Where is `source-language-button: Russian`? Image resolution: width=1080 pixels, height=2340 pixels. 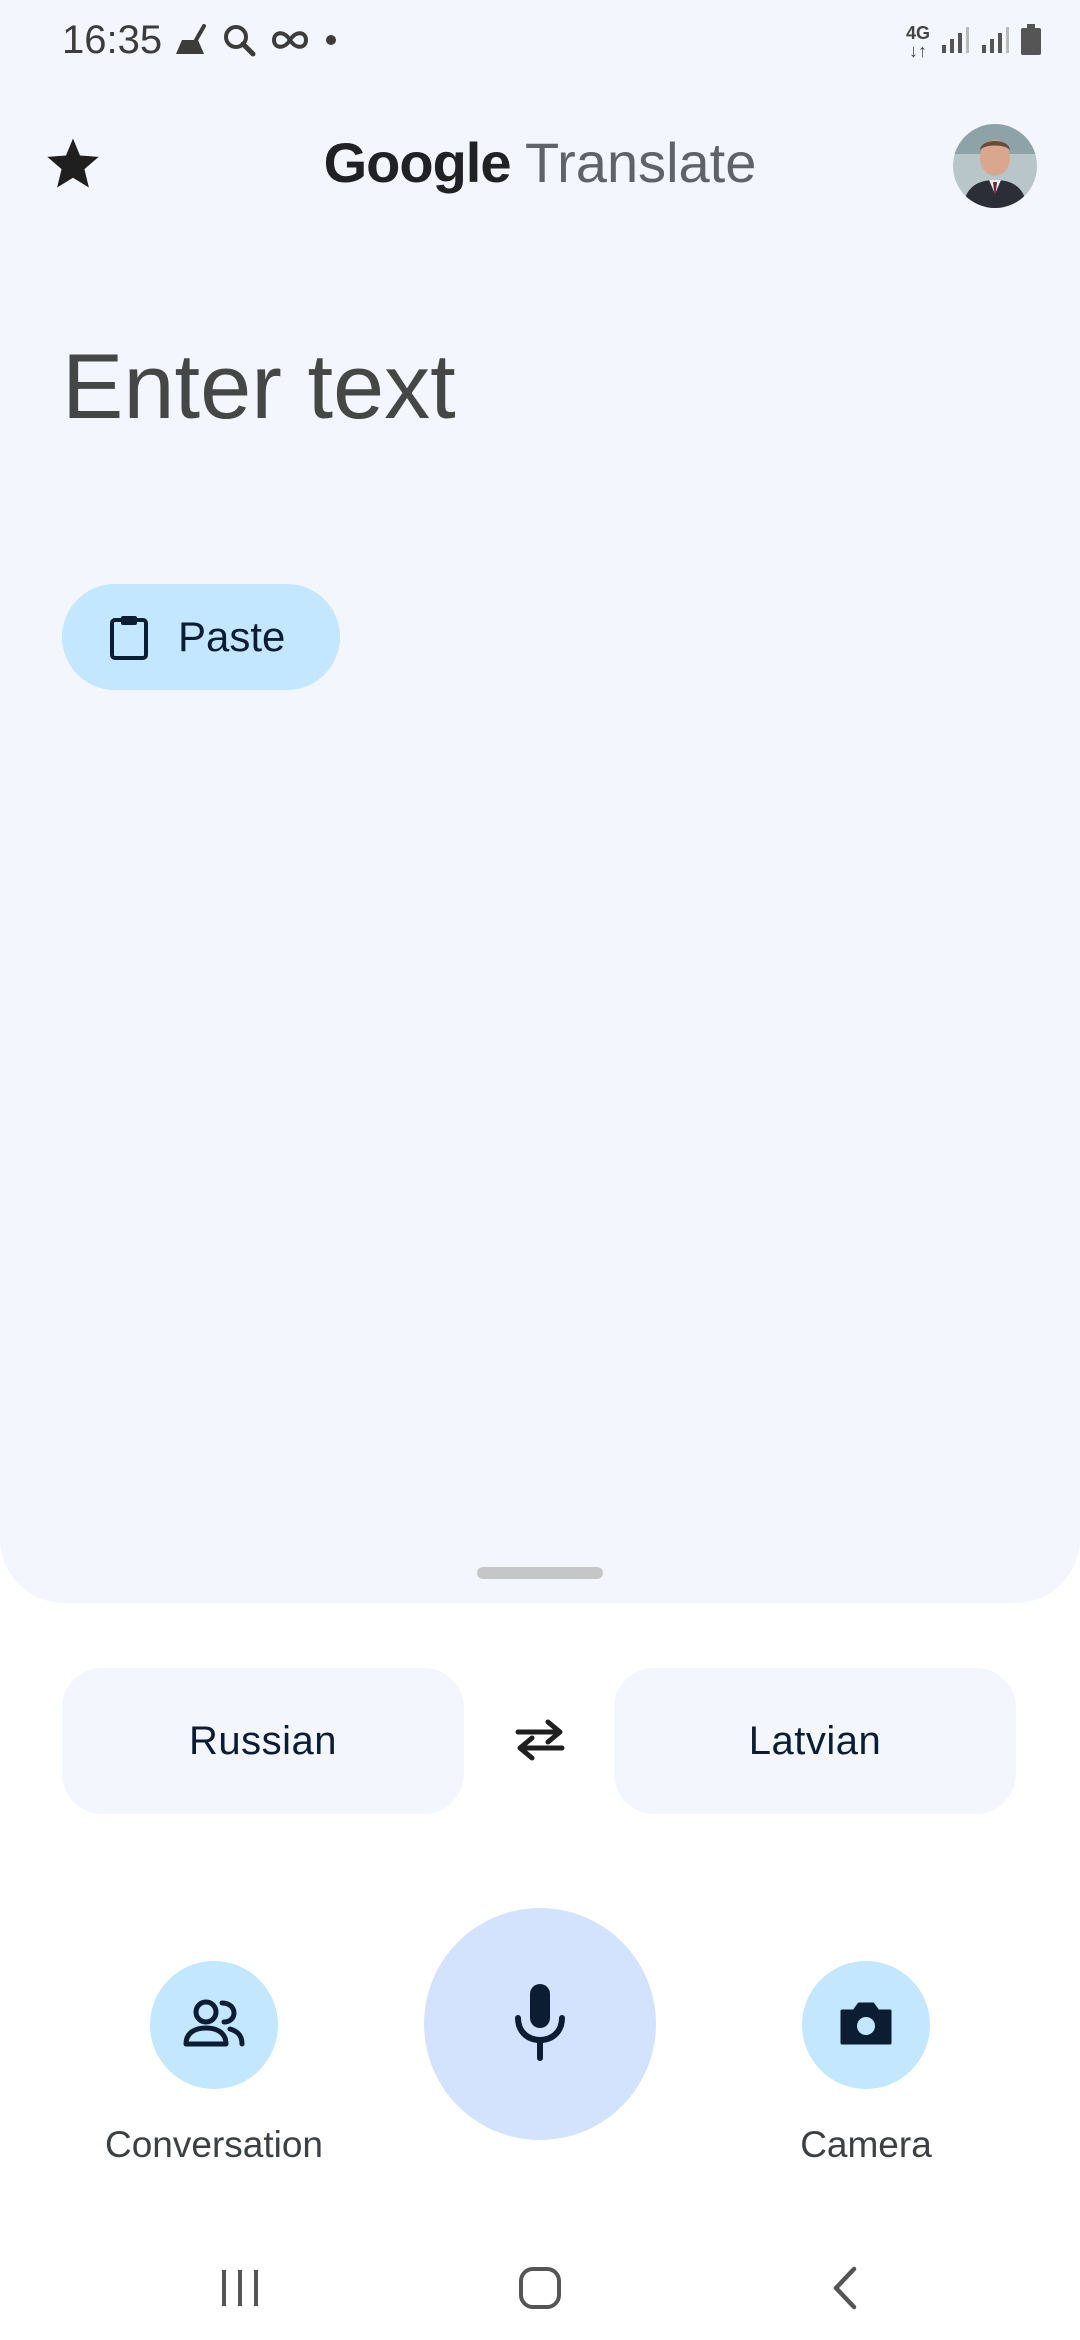
source-language-button: Russian is located at coordinates (263, 1741).